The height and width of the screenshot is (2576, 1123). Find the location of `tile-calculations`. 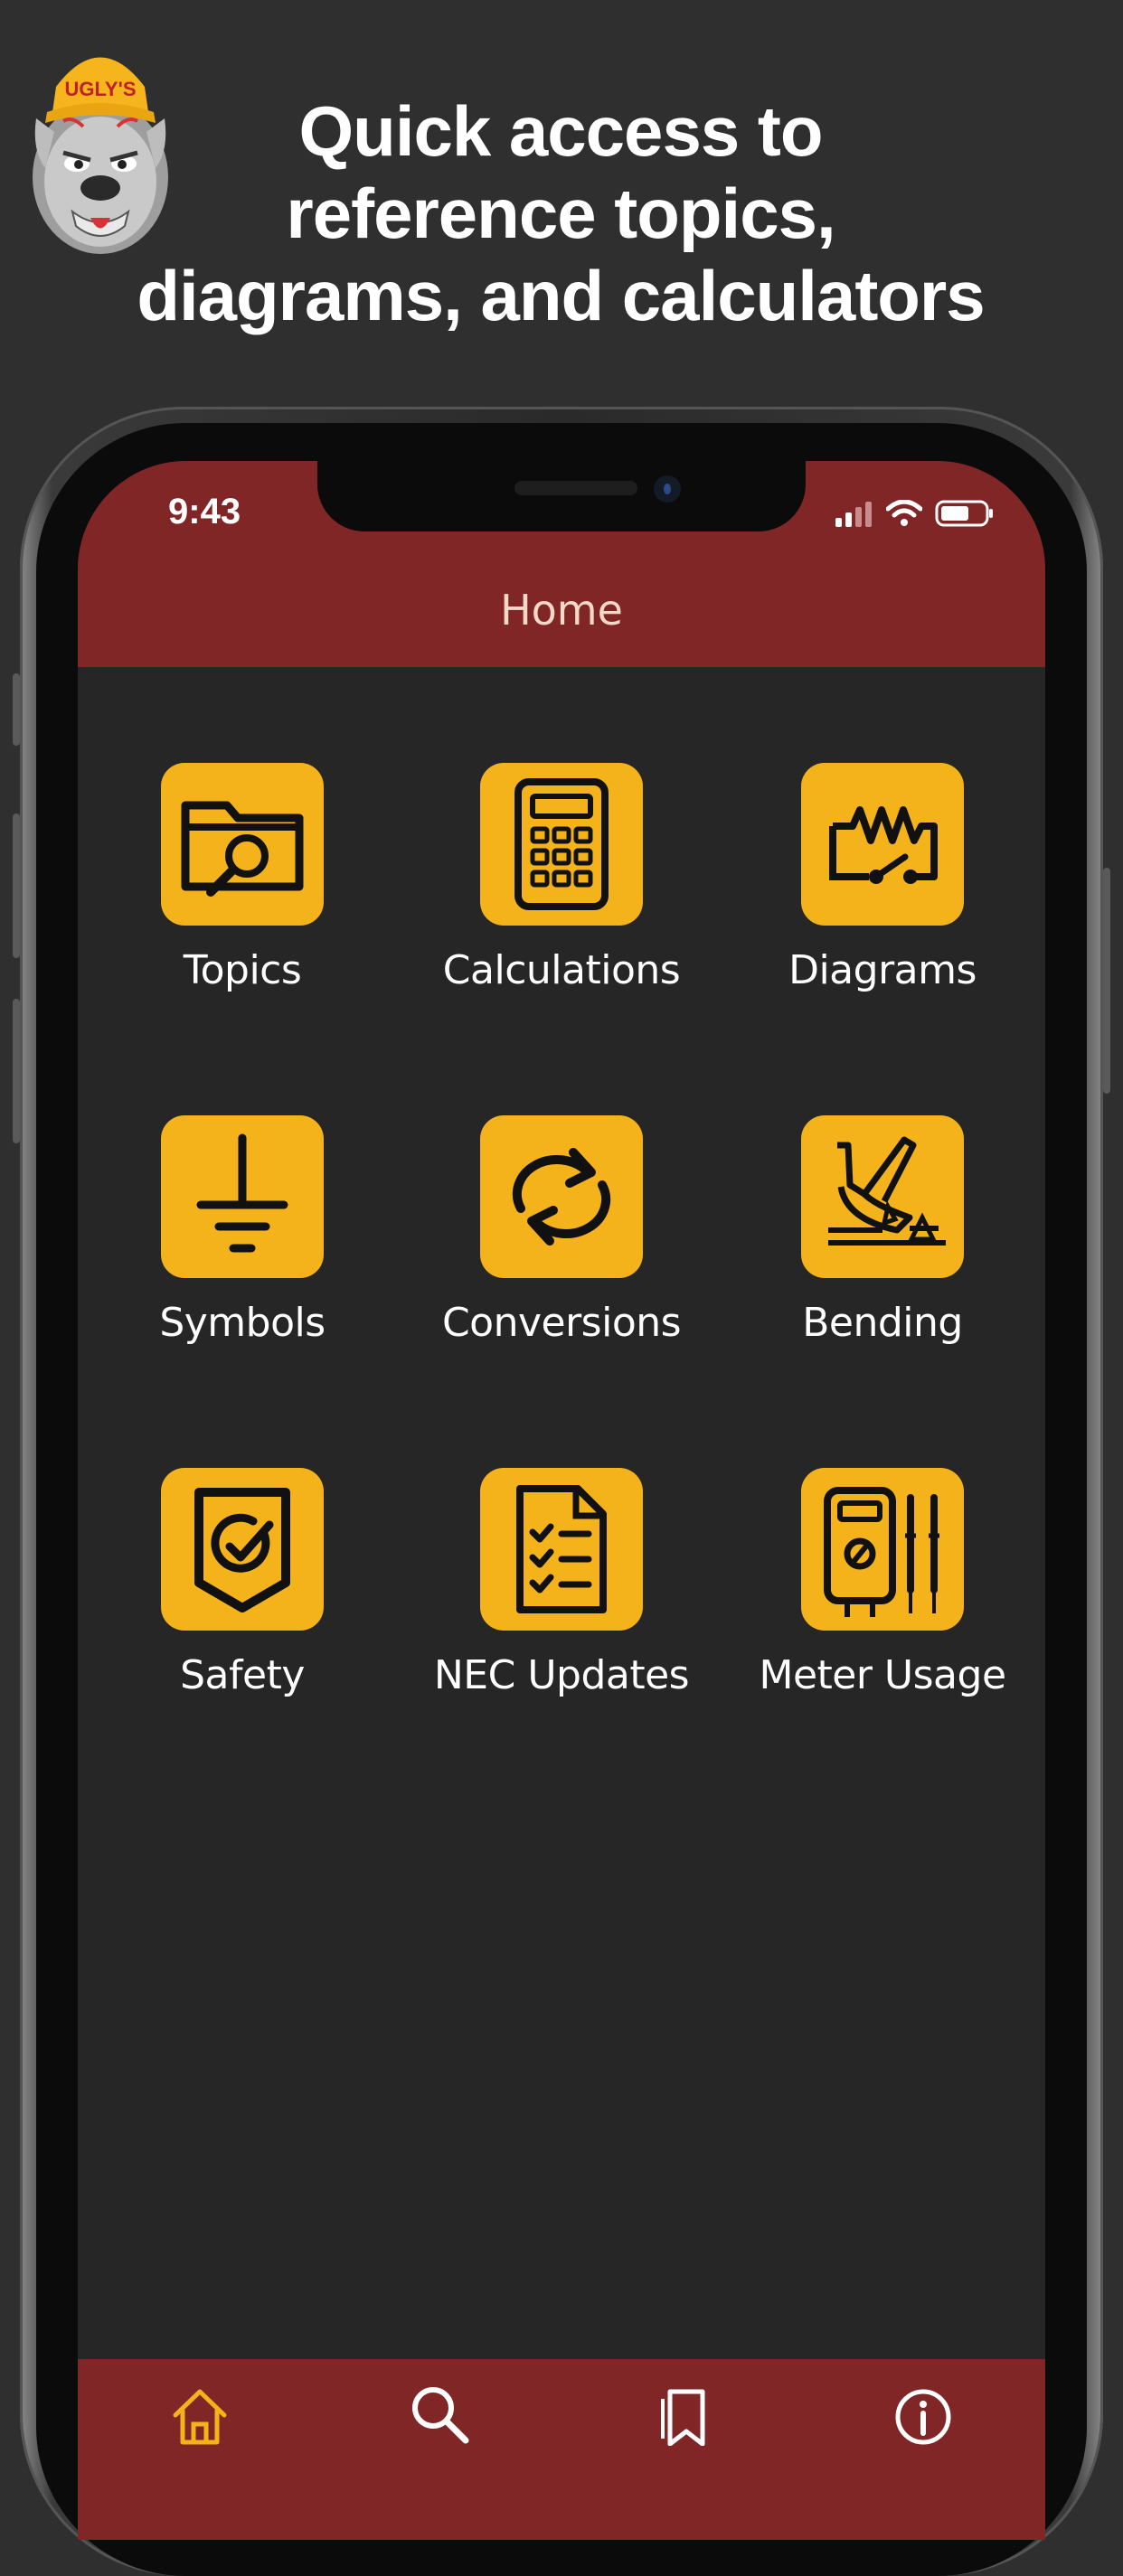

tile-calculations is located at coordinates (561, 845).